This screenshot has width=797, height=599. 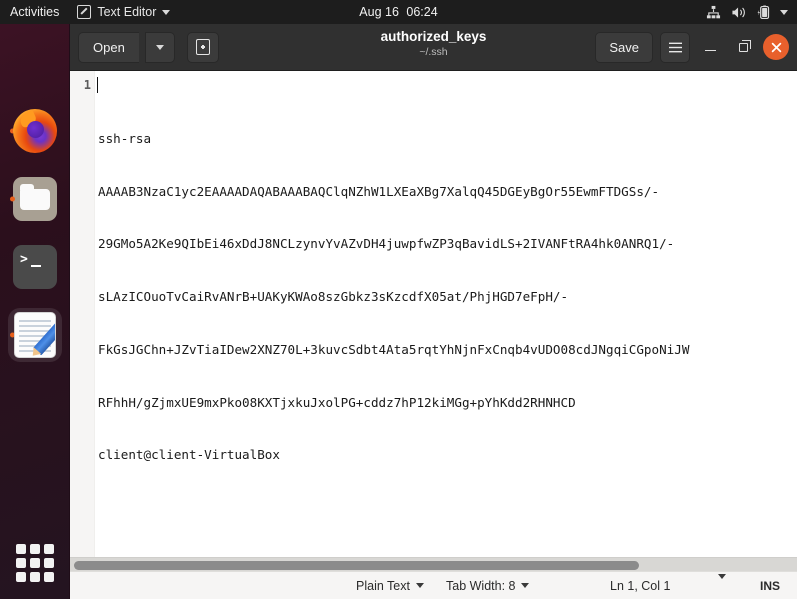 What do you see at coordinates (35, 196) in the screenshot?
I see `folder-glyph` at bounding box center [35, 196].